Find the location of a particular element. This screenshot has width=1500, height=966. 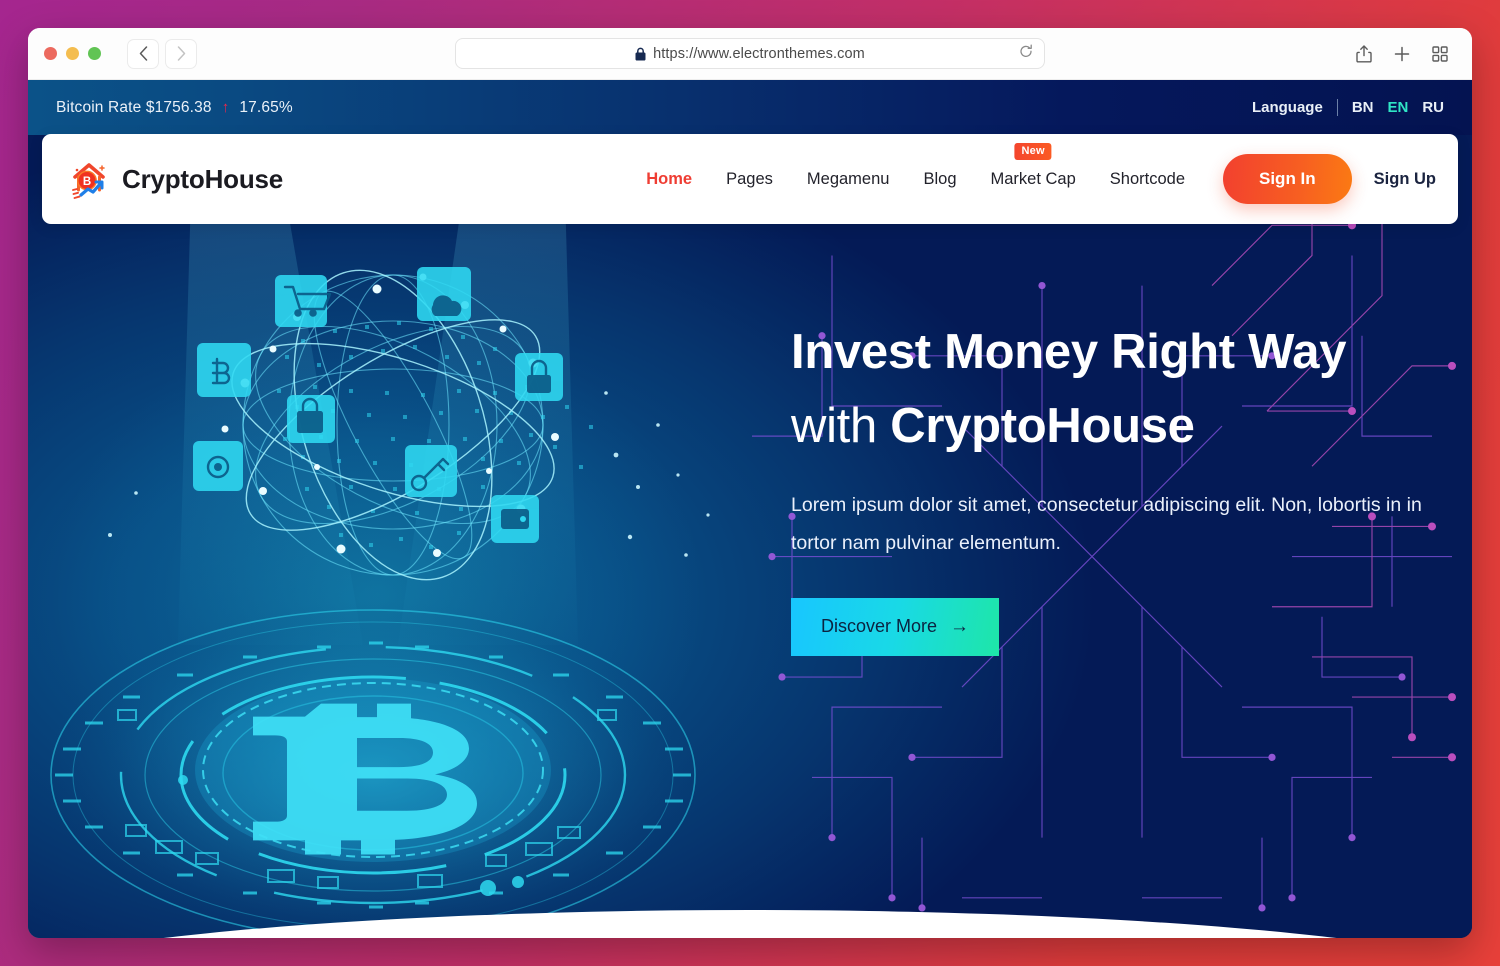

share-icon is located at coordinates (1364, 54).